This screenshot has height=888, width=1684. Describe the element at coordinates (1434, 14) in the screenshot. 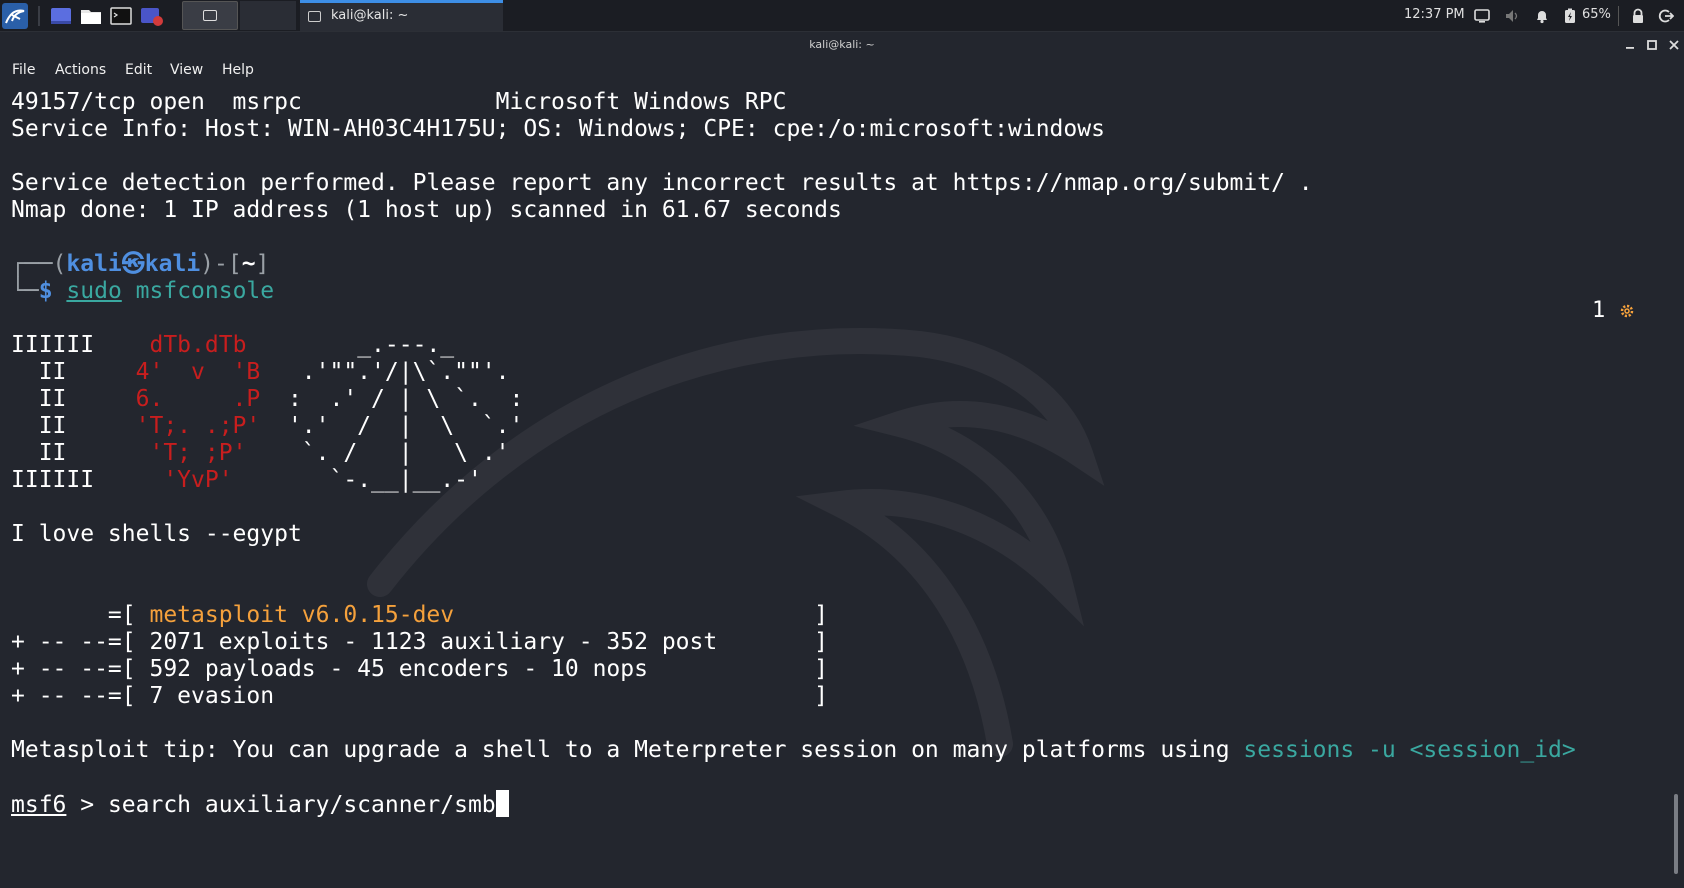

I see `clock: 12:37 PM` at that location.